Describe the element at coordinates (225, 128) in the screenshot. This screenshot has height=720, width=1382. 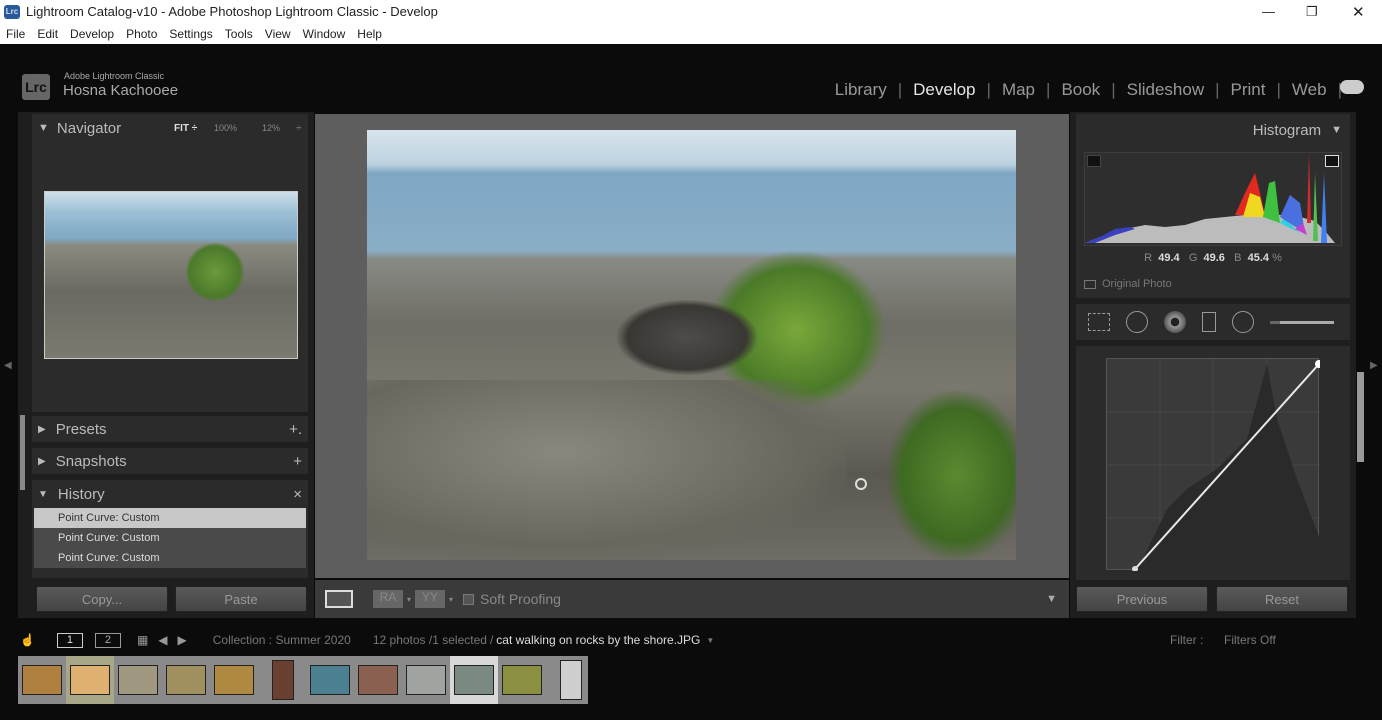
I see `zoom-100: 100%` at that location.